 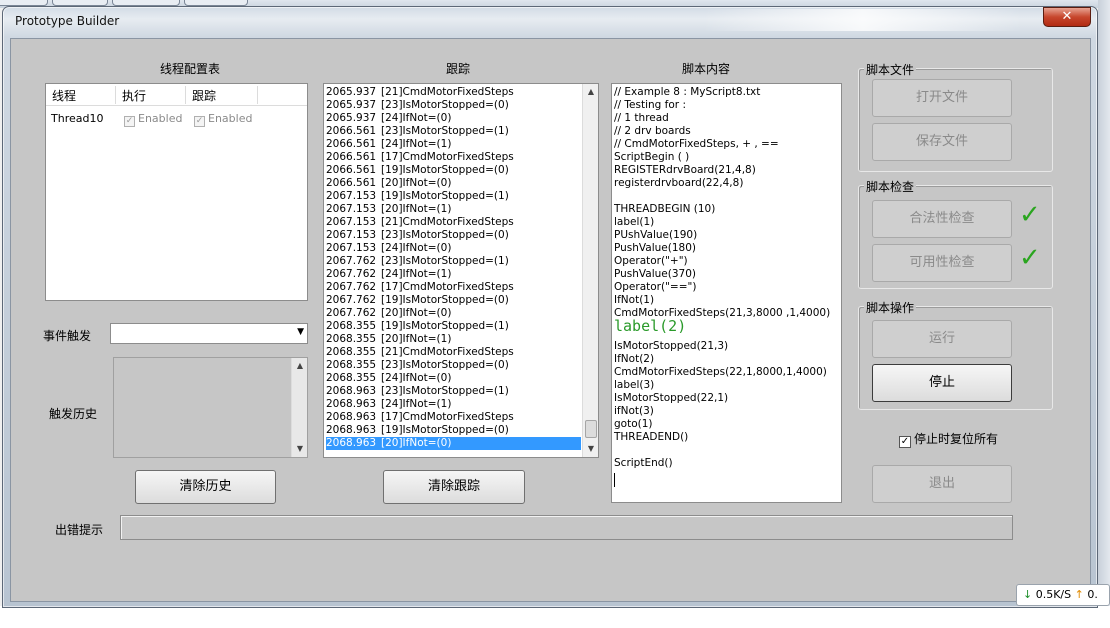 I want to click on trace-message: [17]CmdMotorFixedSteps, so click(x=447, y=157).